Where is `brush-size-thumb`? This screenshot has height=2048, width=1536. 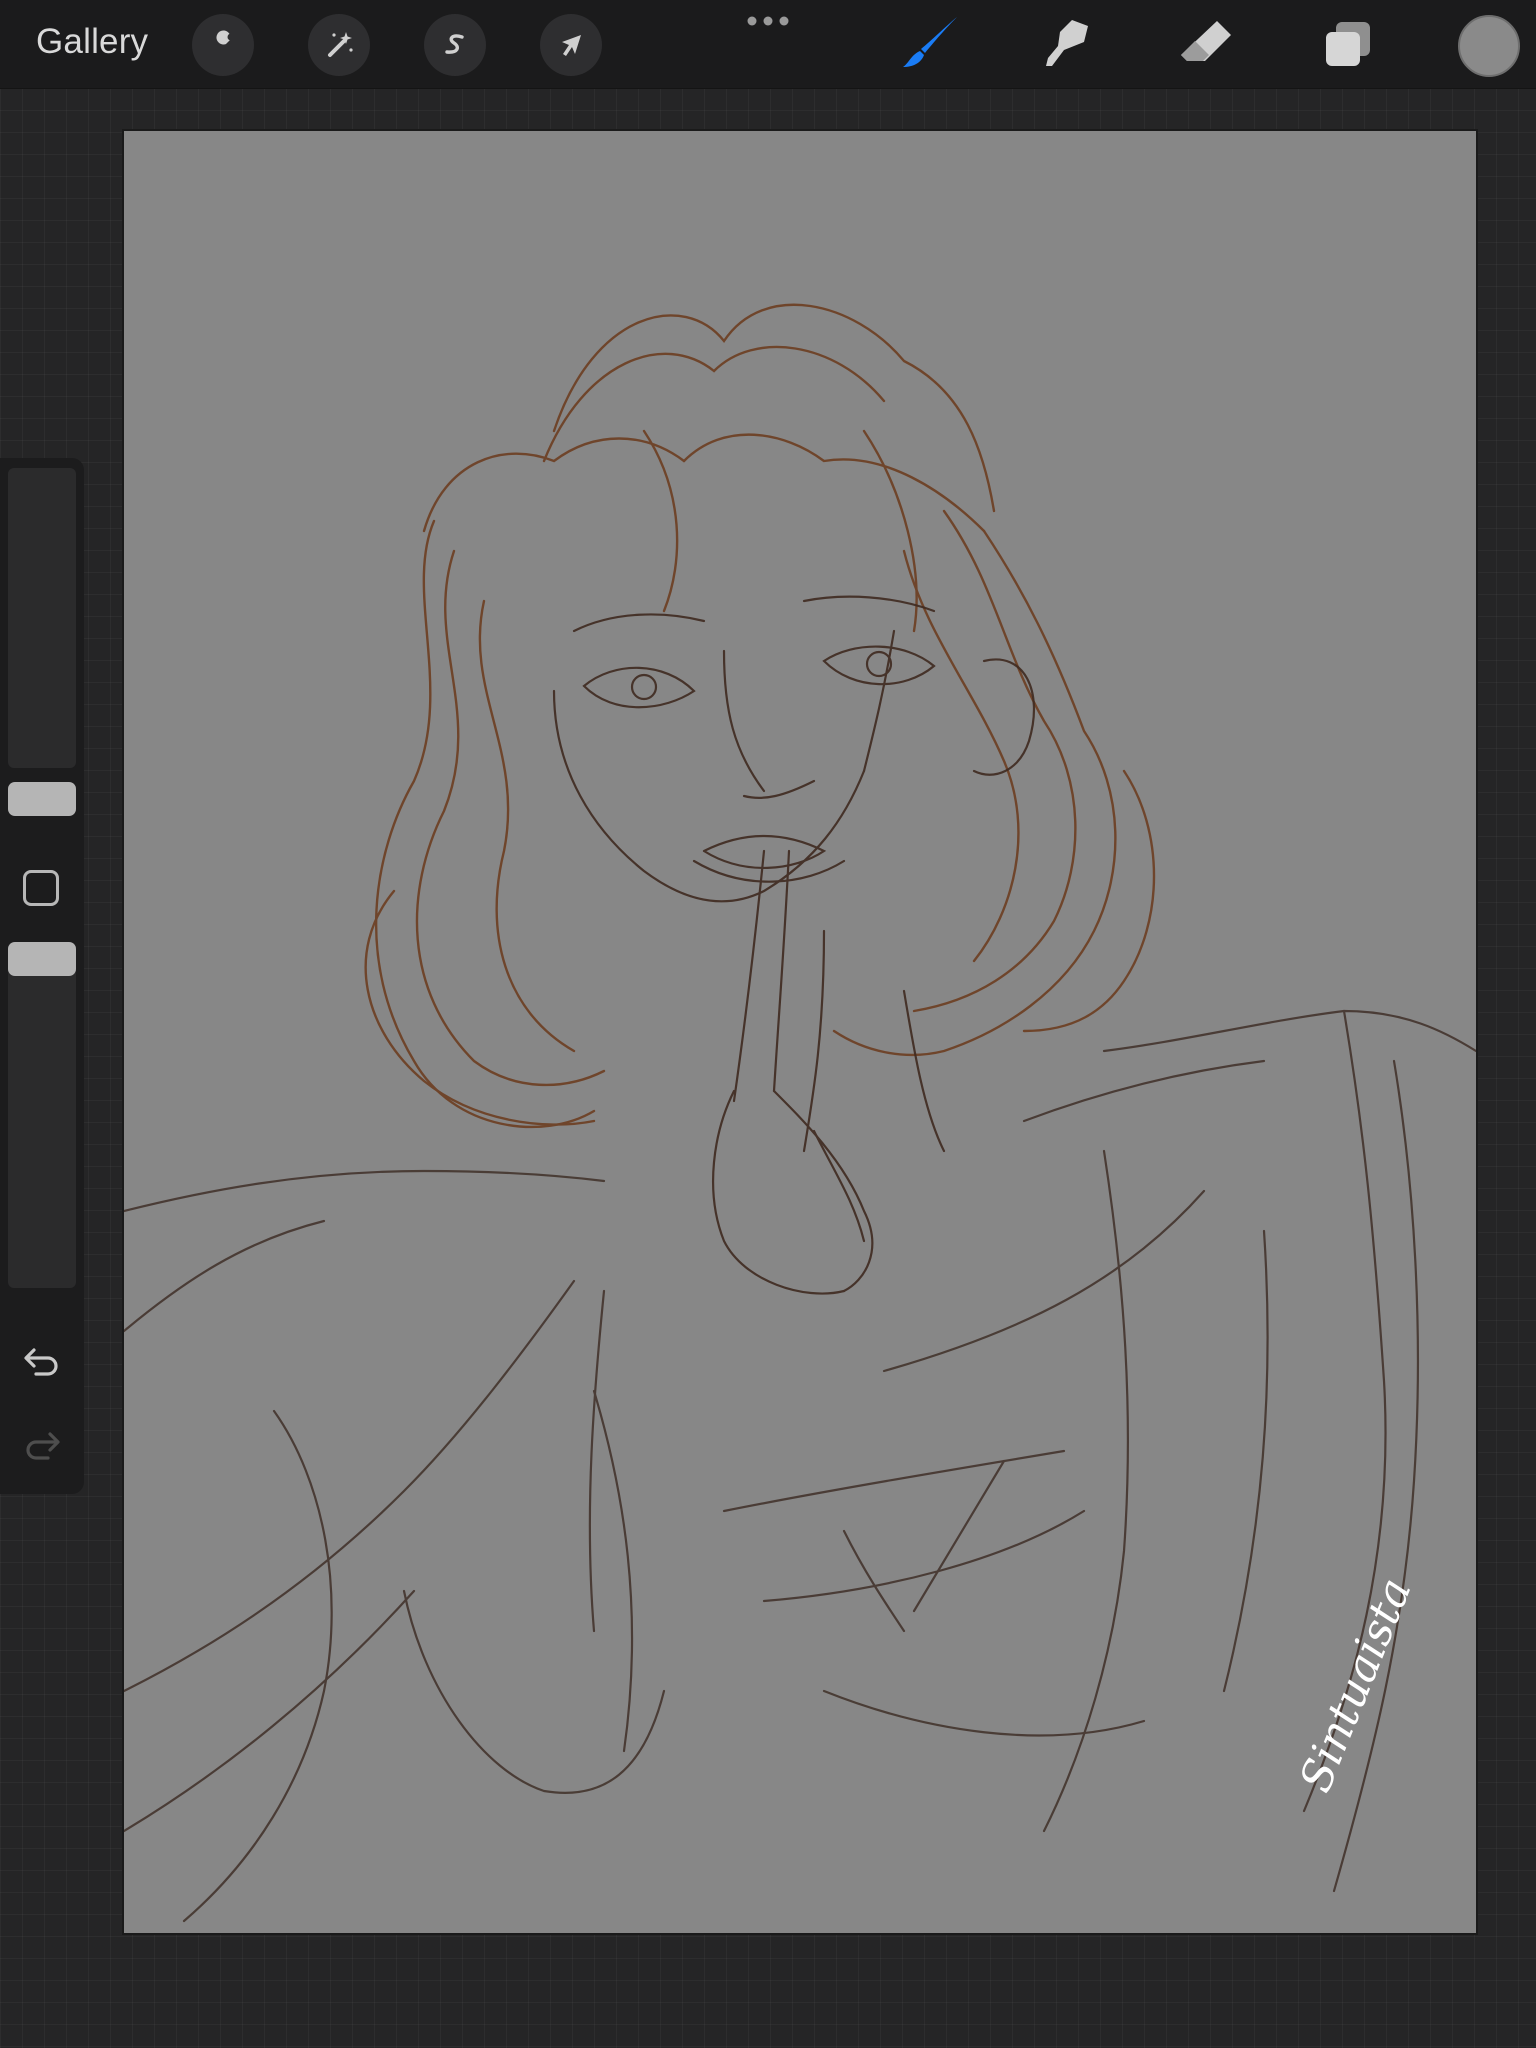
brush-size-thumb is located at coordinates (42, 799).